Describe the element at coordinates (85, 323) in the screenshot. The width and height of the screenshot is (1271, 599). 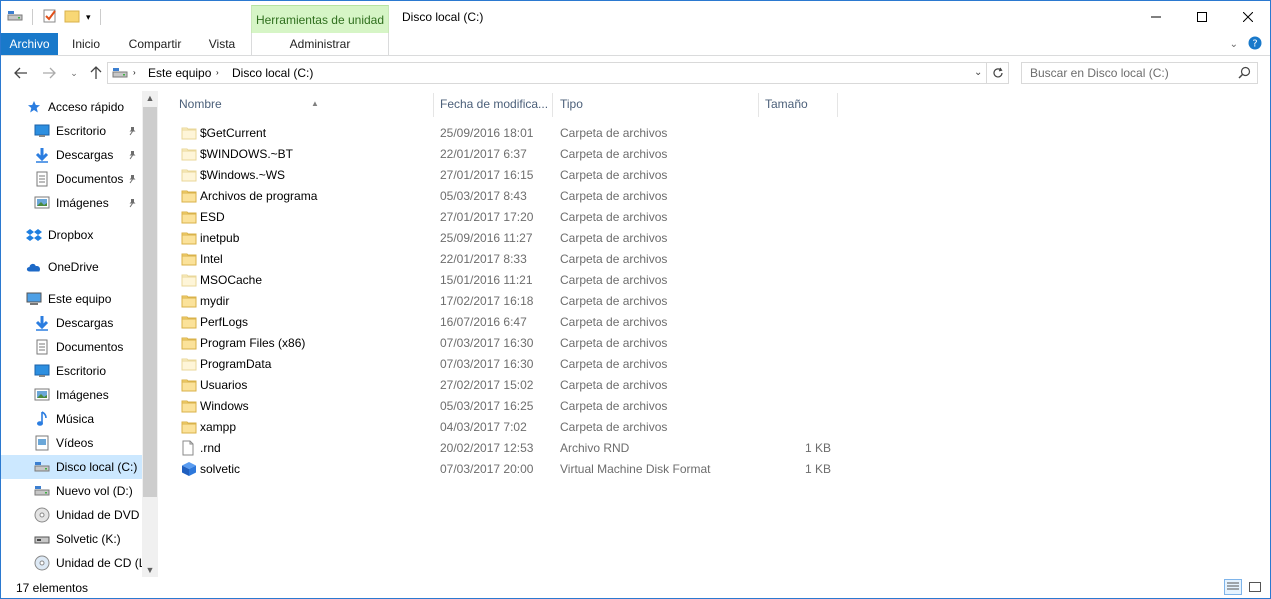
I see `nav-item-label: Descargas` at that location.